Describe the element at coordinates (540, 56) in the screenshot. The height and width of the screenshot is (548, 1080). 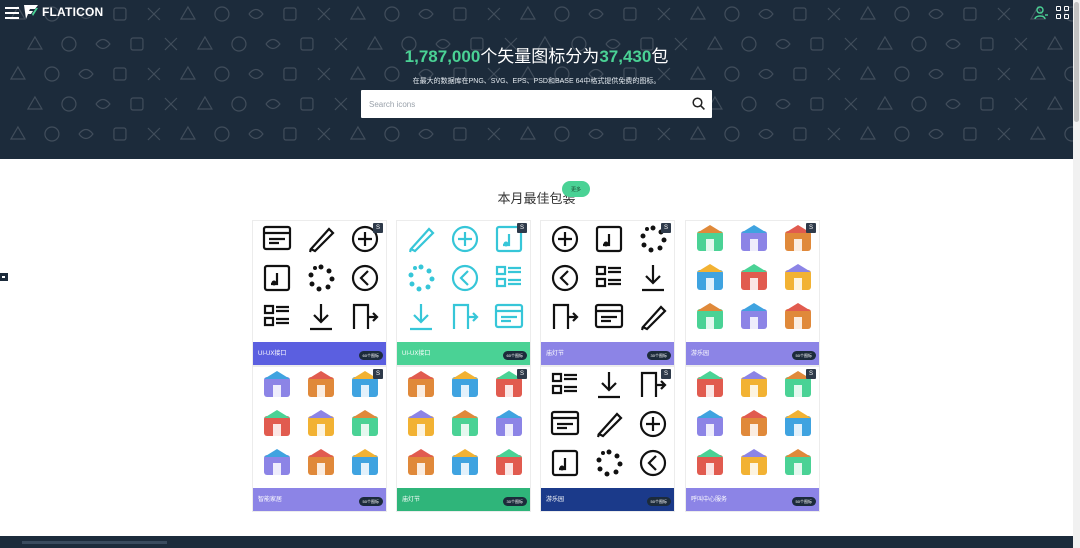
I see `hero-title-mid: 个矢量图标分为` at that location.